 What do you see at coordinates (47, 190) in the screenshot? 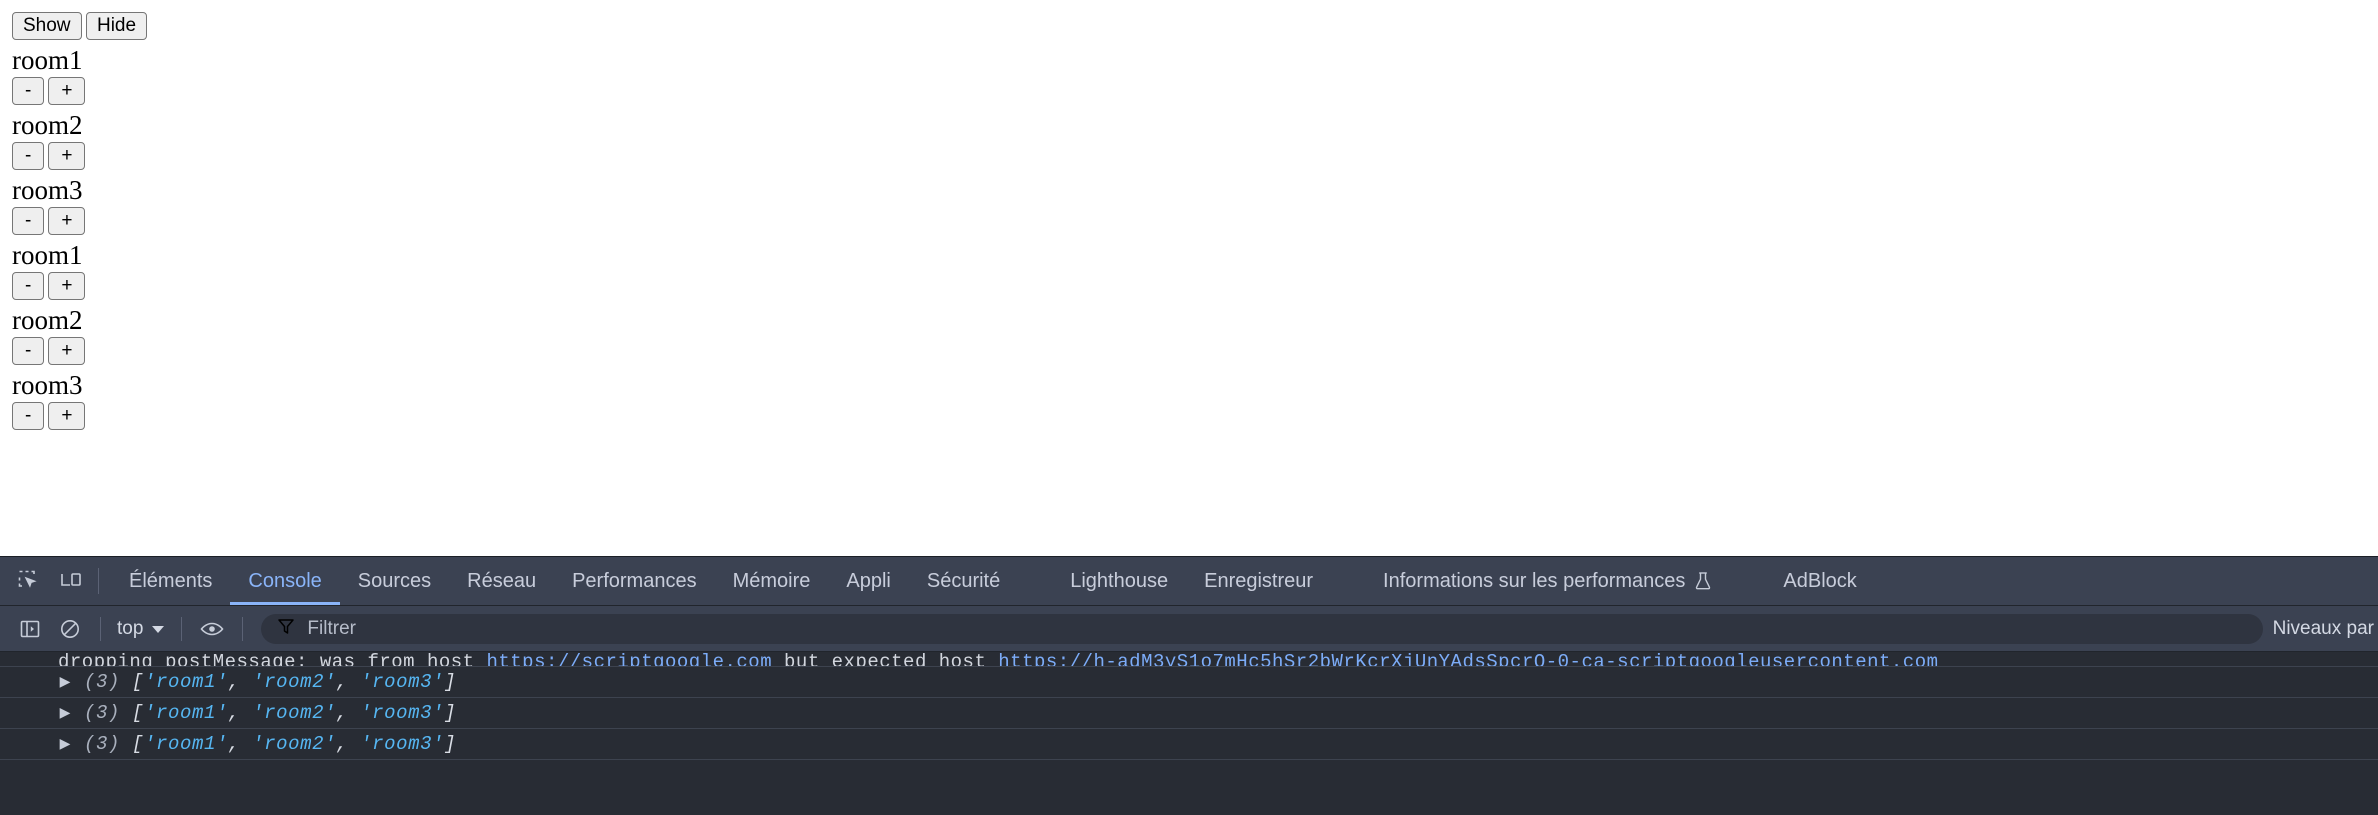
I see `room-label: room3` at bounding box center [47, 190].